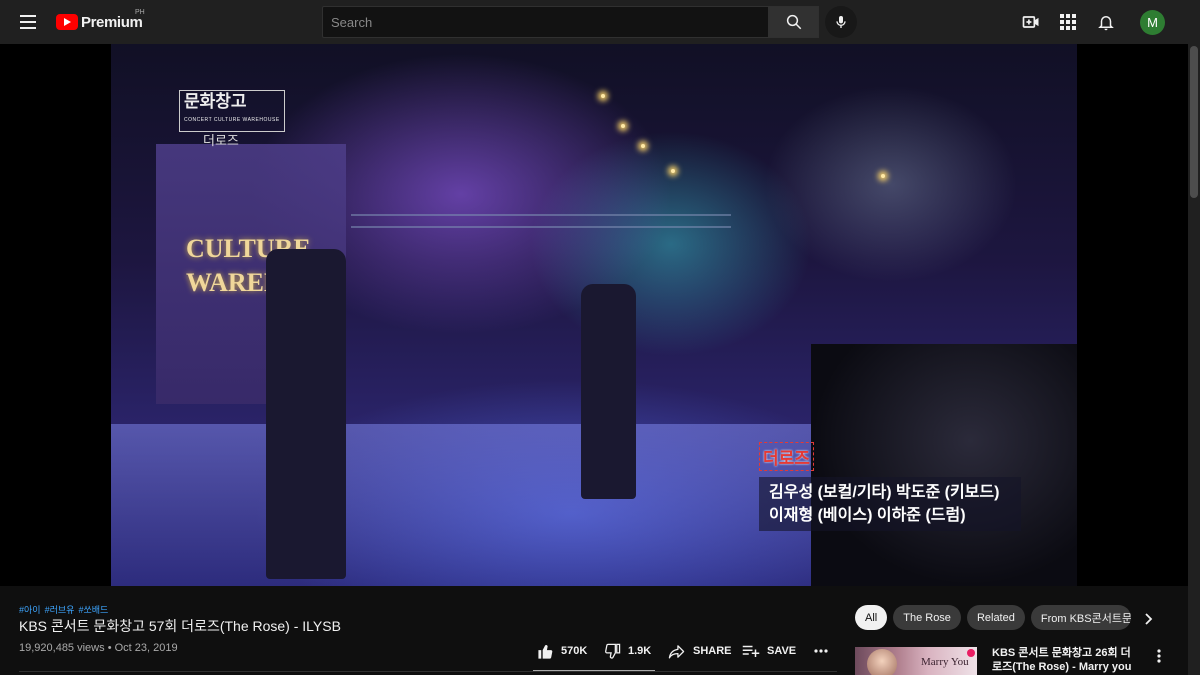  I want to click on create-video-icon, so click(1030, 22).